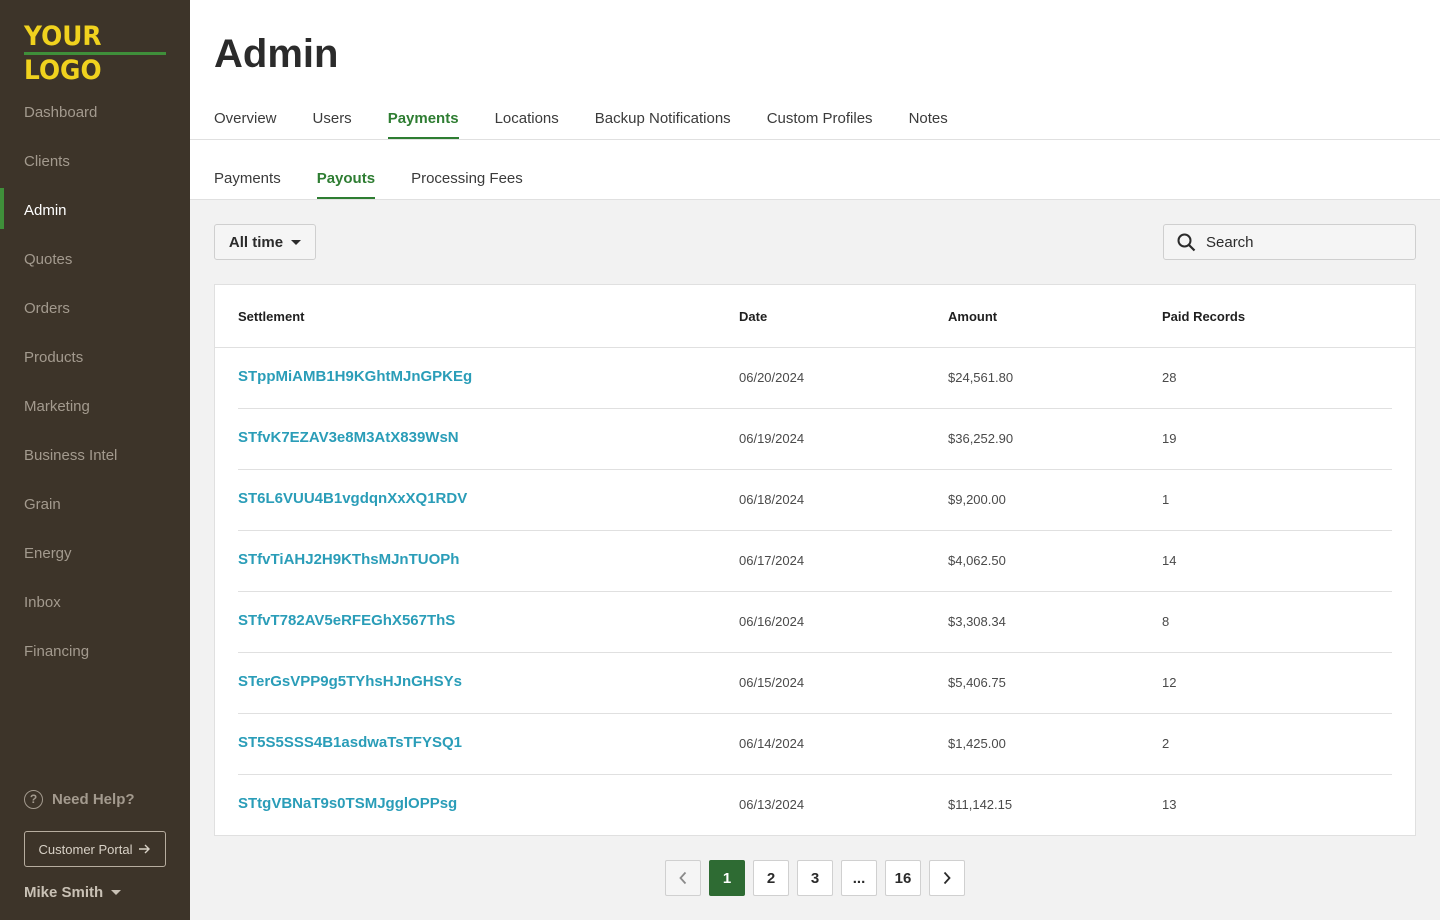 This screenshot has width=1440, height=920. Describe the element at coordinates (352, 498) in the screenshot. I see `settlement-link: ST6L6VUU4B1vgdqnXxXQ1RDV` at that location.